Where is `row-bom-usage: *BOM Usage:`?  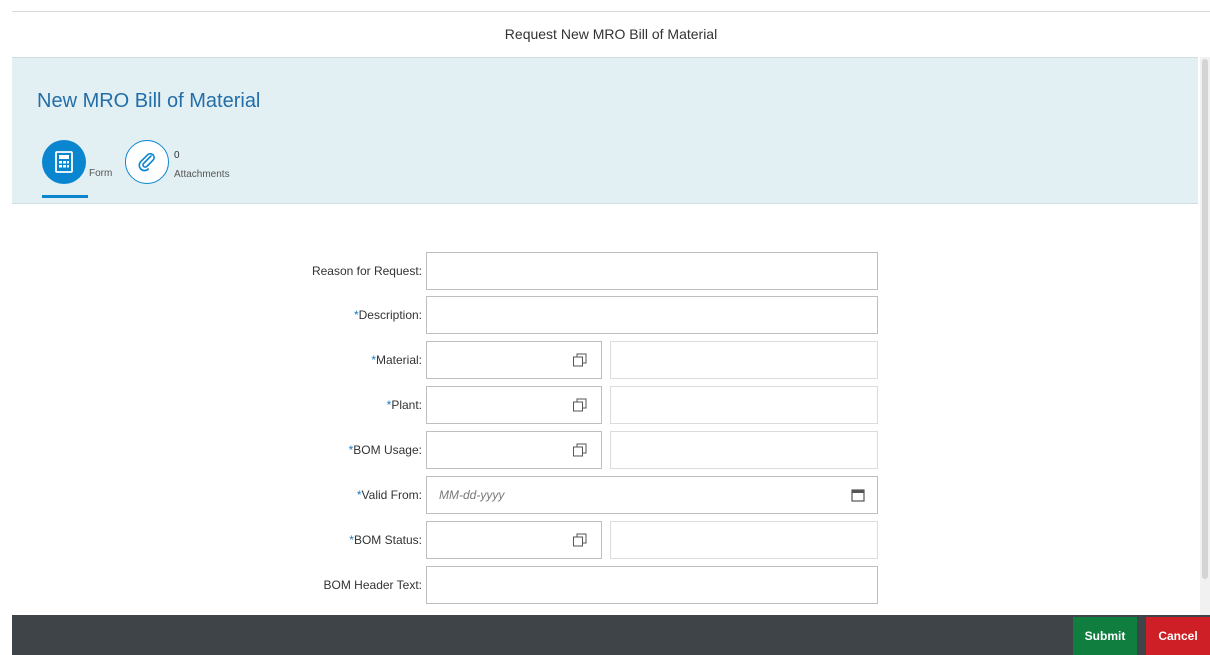 row-bom-usage: *BOM Usage: is located at coordinates (440, 450).